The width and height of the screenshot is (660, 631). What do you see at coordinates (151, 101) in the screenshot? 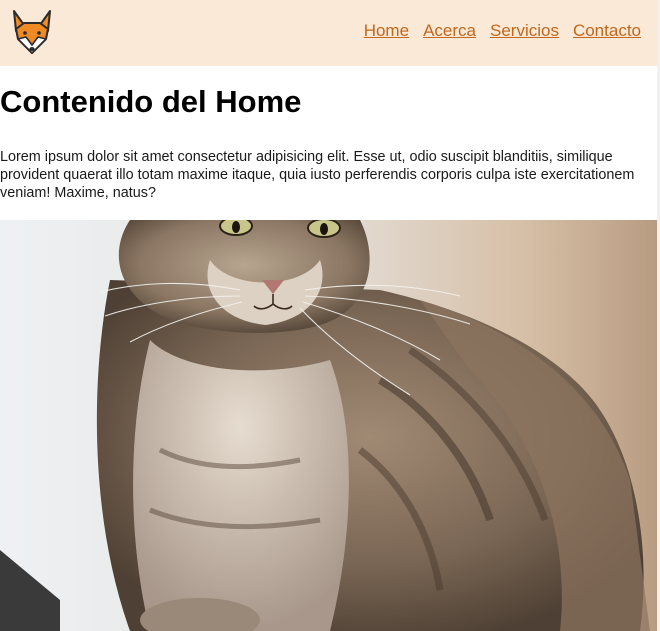
I see `page-title: Contenido del Home` at bounding box center [151, 101].